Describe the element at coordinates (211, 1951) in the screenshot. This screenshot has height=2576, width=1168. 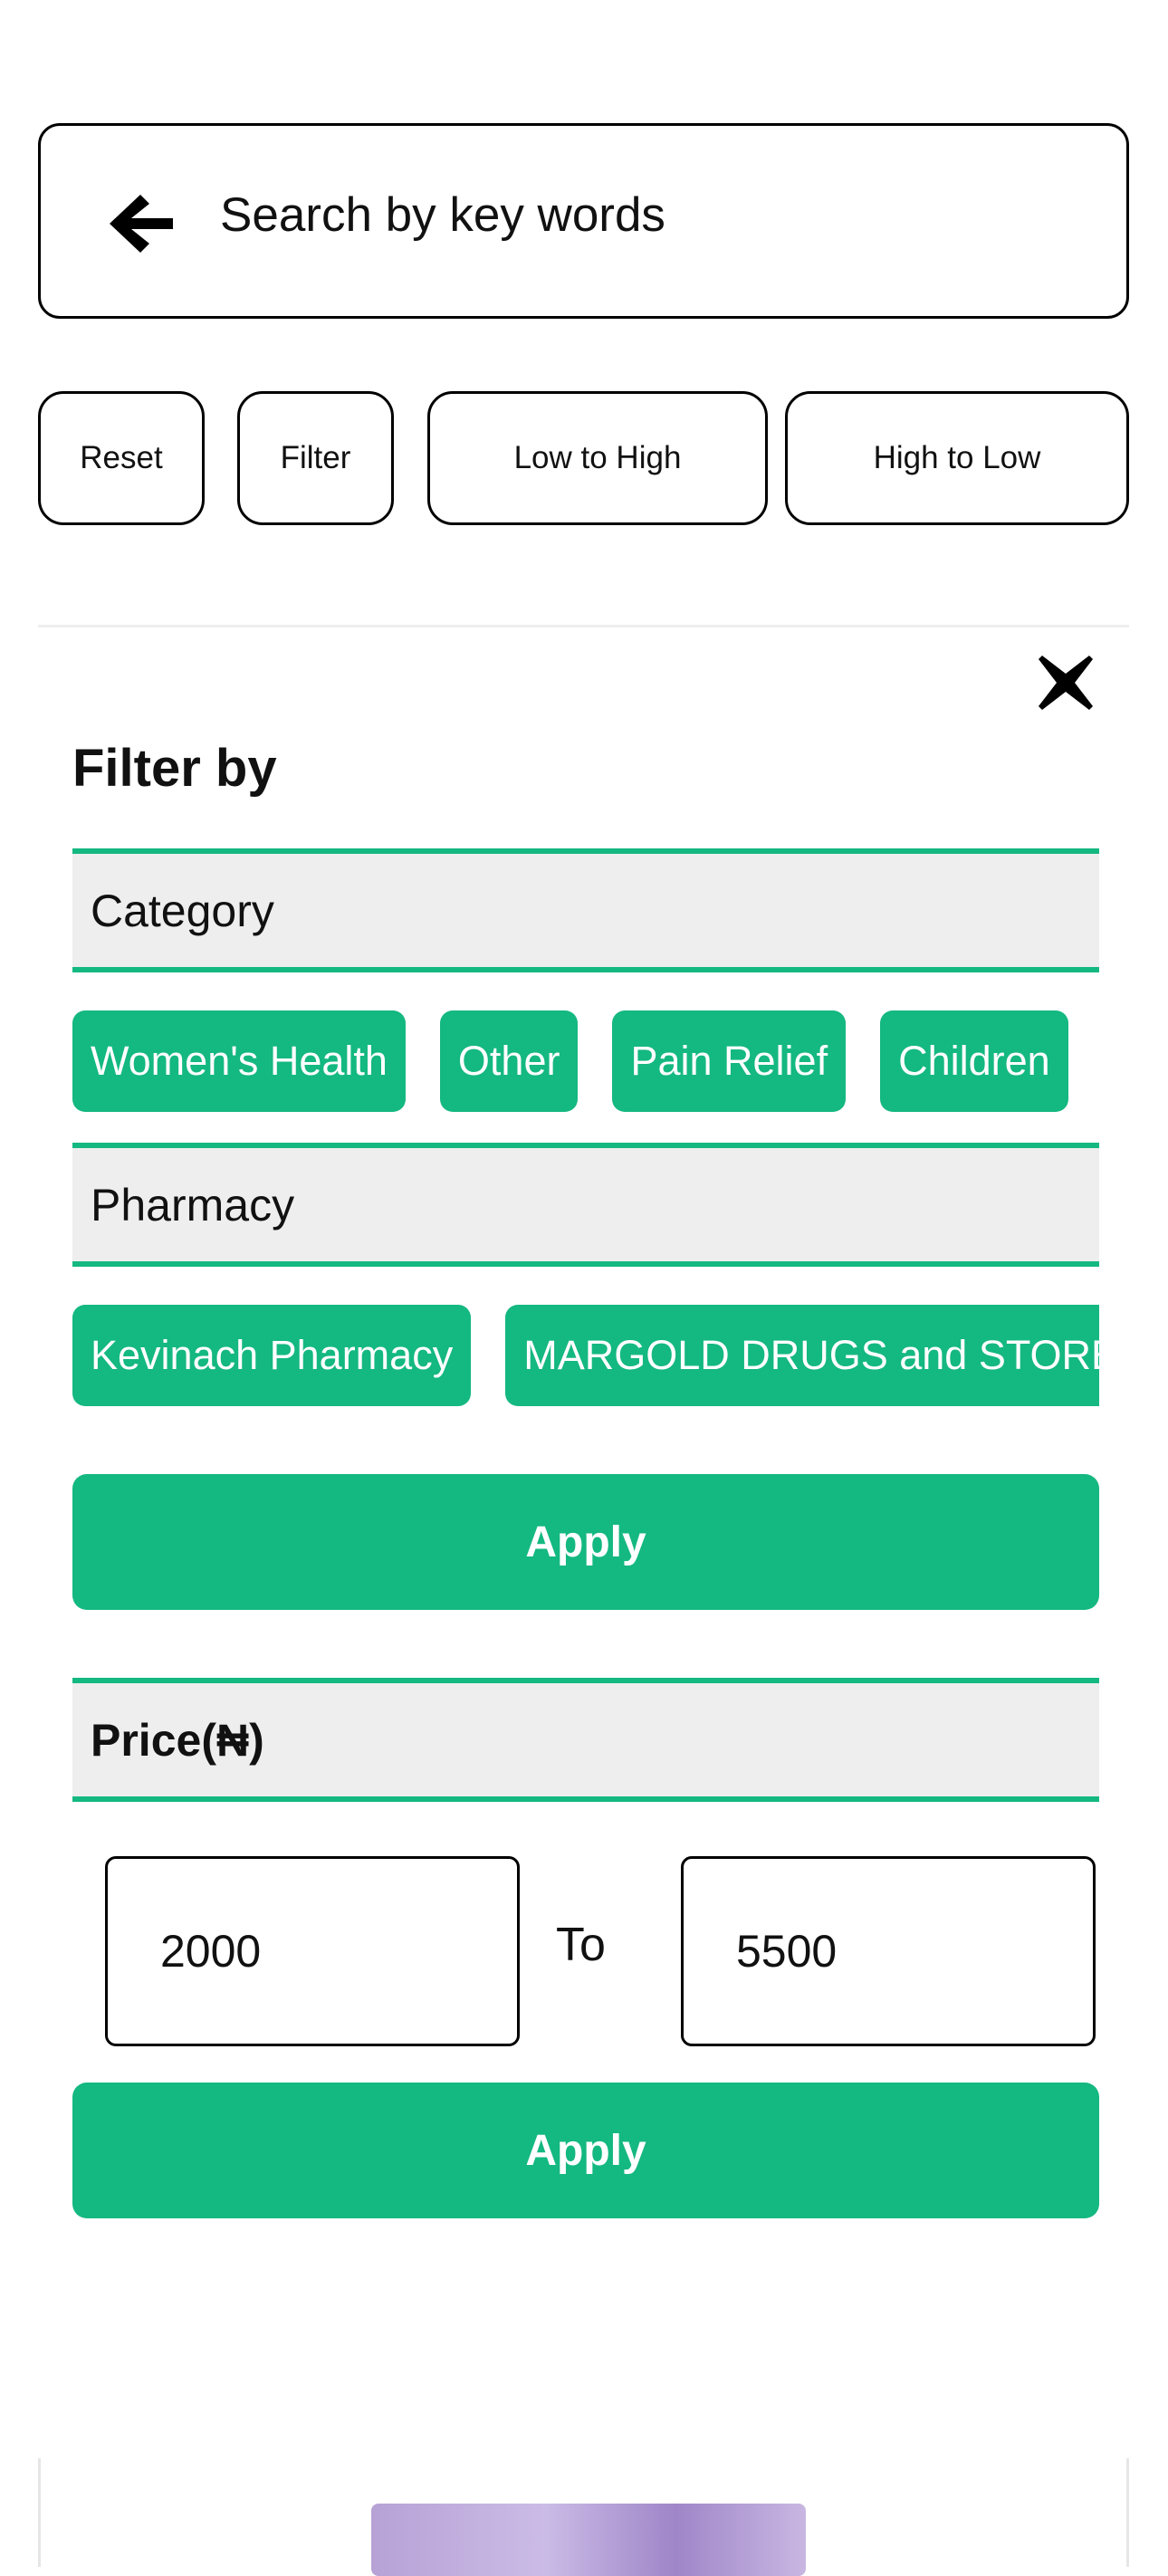
I see `price-min-value: 2000` at that location.